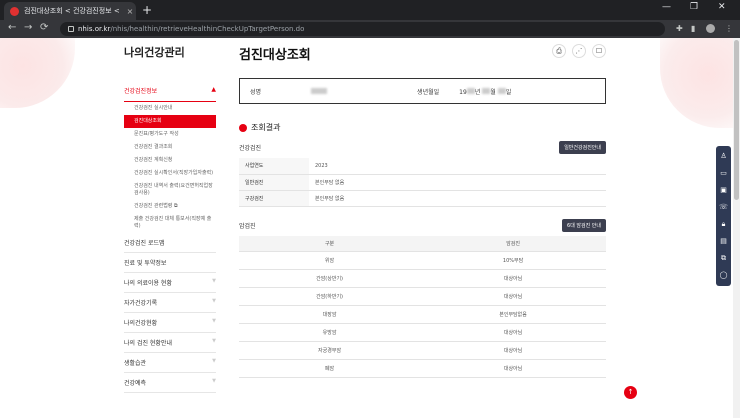 The width and height of the screenshot is (740, 418). Describe the element at coordinates (729, 28) in the screenshot. I see `menu-icon: ⋮` at that location.